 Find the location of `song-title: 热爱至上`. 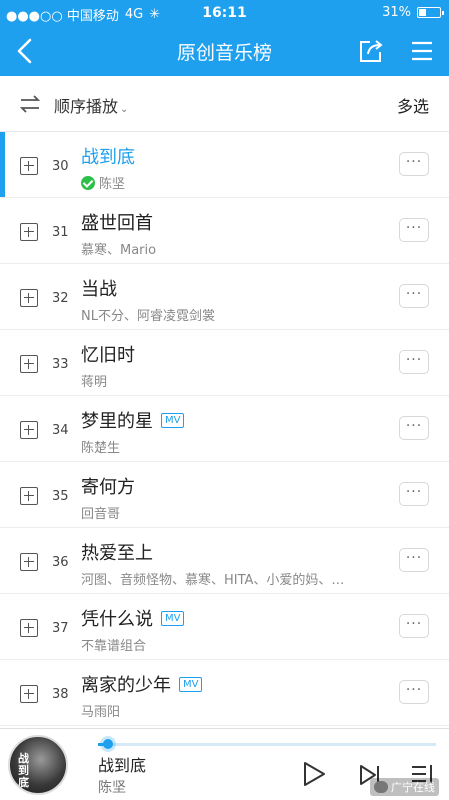

song-title: 热爱至上 is located at coordinates (117, 553).